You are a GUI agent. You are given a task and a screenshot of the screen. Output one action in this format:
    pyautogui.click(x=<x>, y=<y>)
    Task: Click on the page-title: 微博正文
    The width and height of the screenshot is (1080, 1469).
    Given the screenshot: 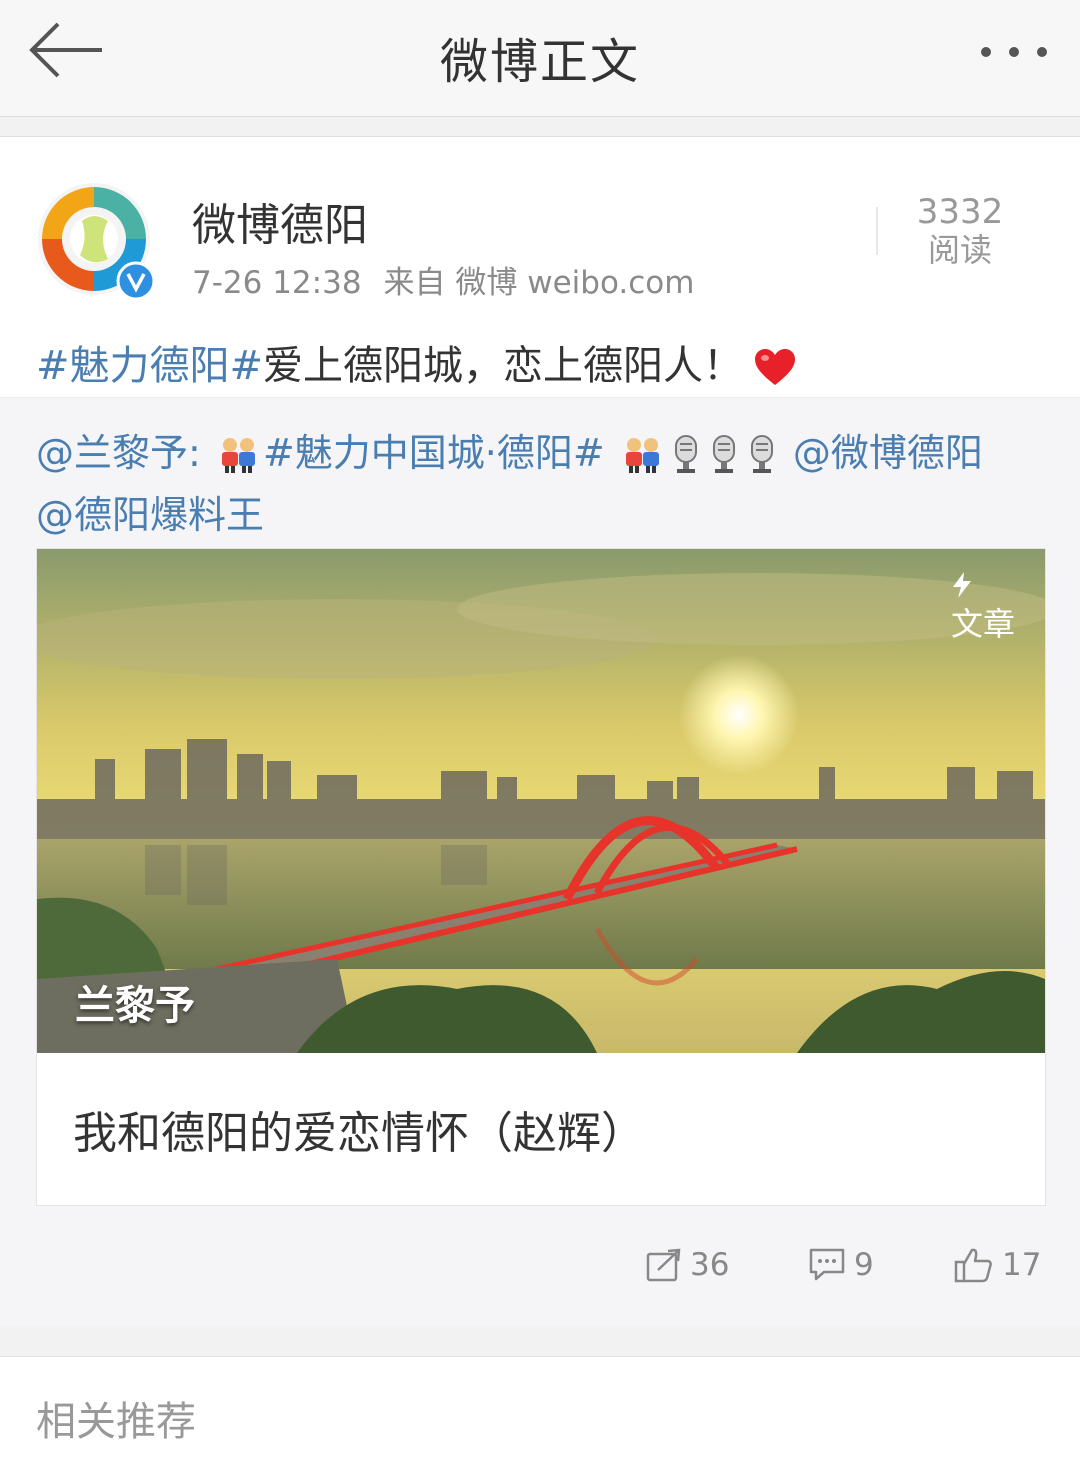 What is the action you would take?
    pyautogui.click(x=539, y=62)
    